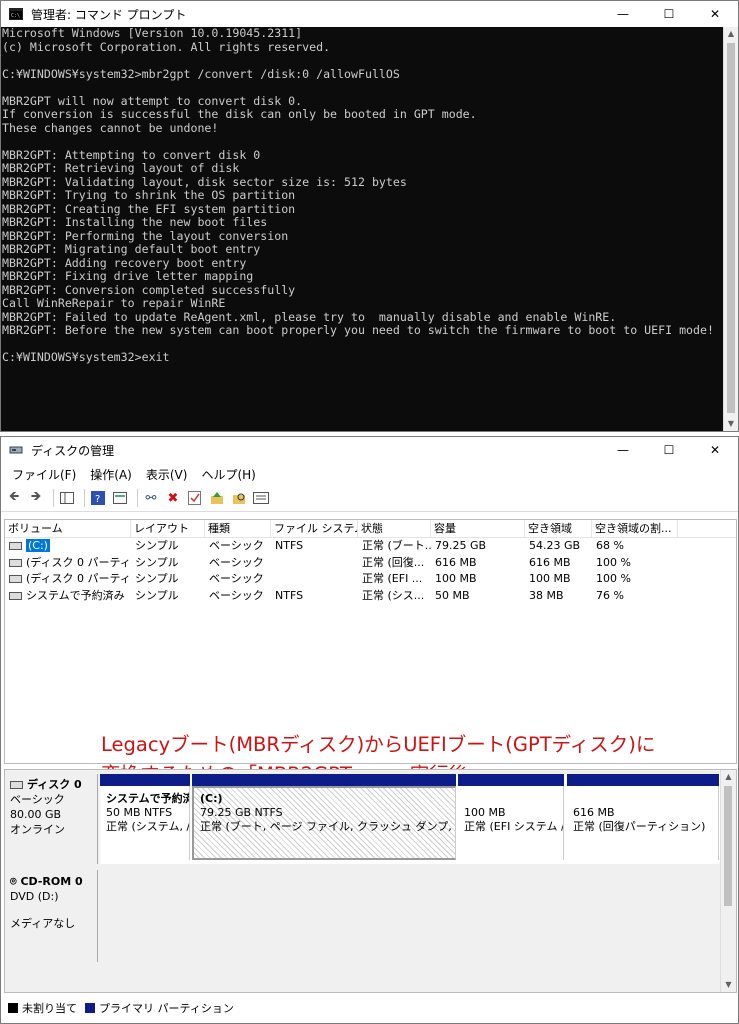  Describe the element at coordinates (44, 474) in the screenshot. I see `menu-file: ファイル(F)` at that location.